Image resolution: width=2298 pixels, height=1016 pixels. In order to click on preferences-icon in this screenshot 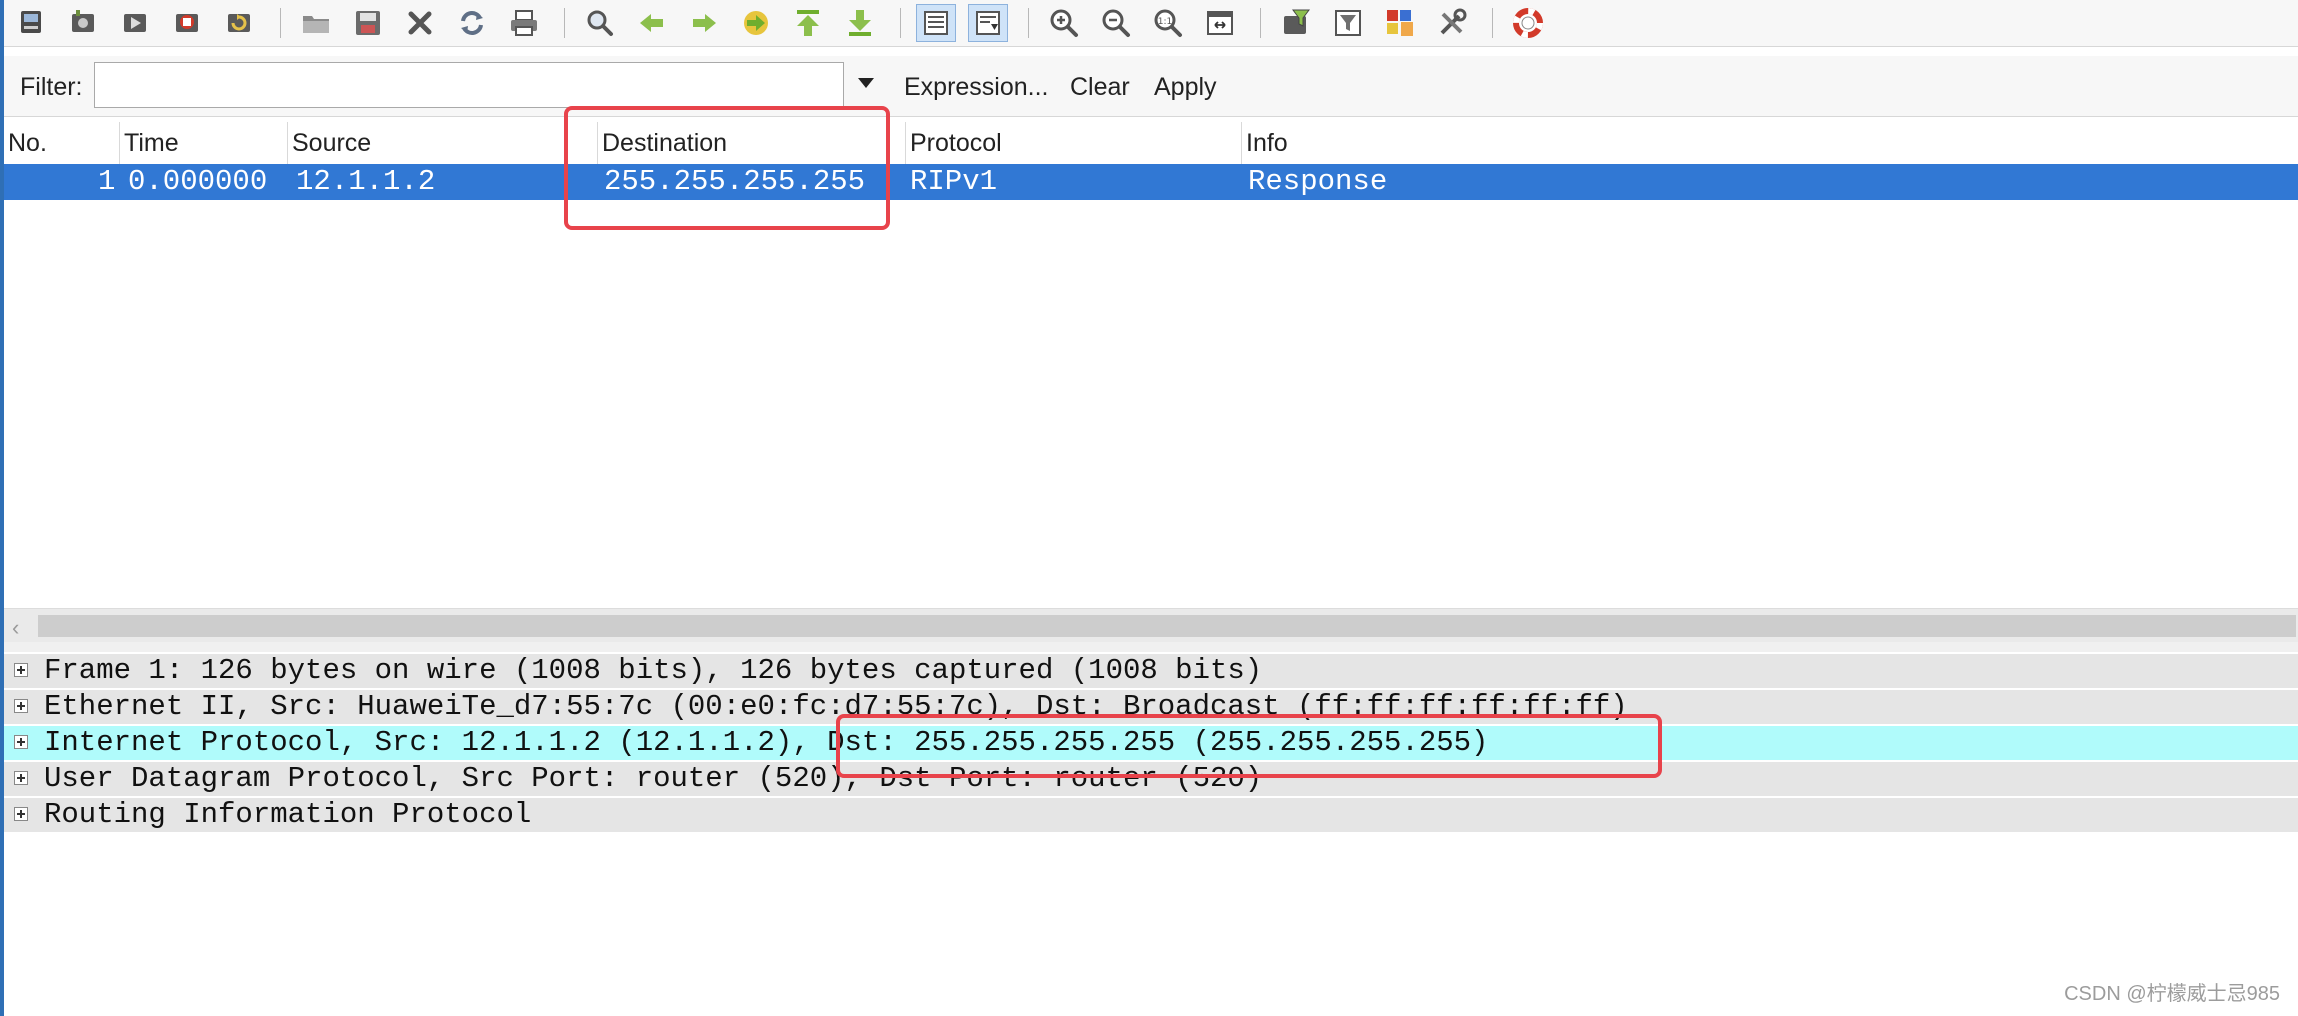, I will do `click(1452, 23)`.